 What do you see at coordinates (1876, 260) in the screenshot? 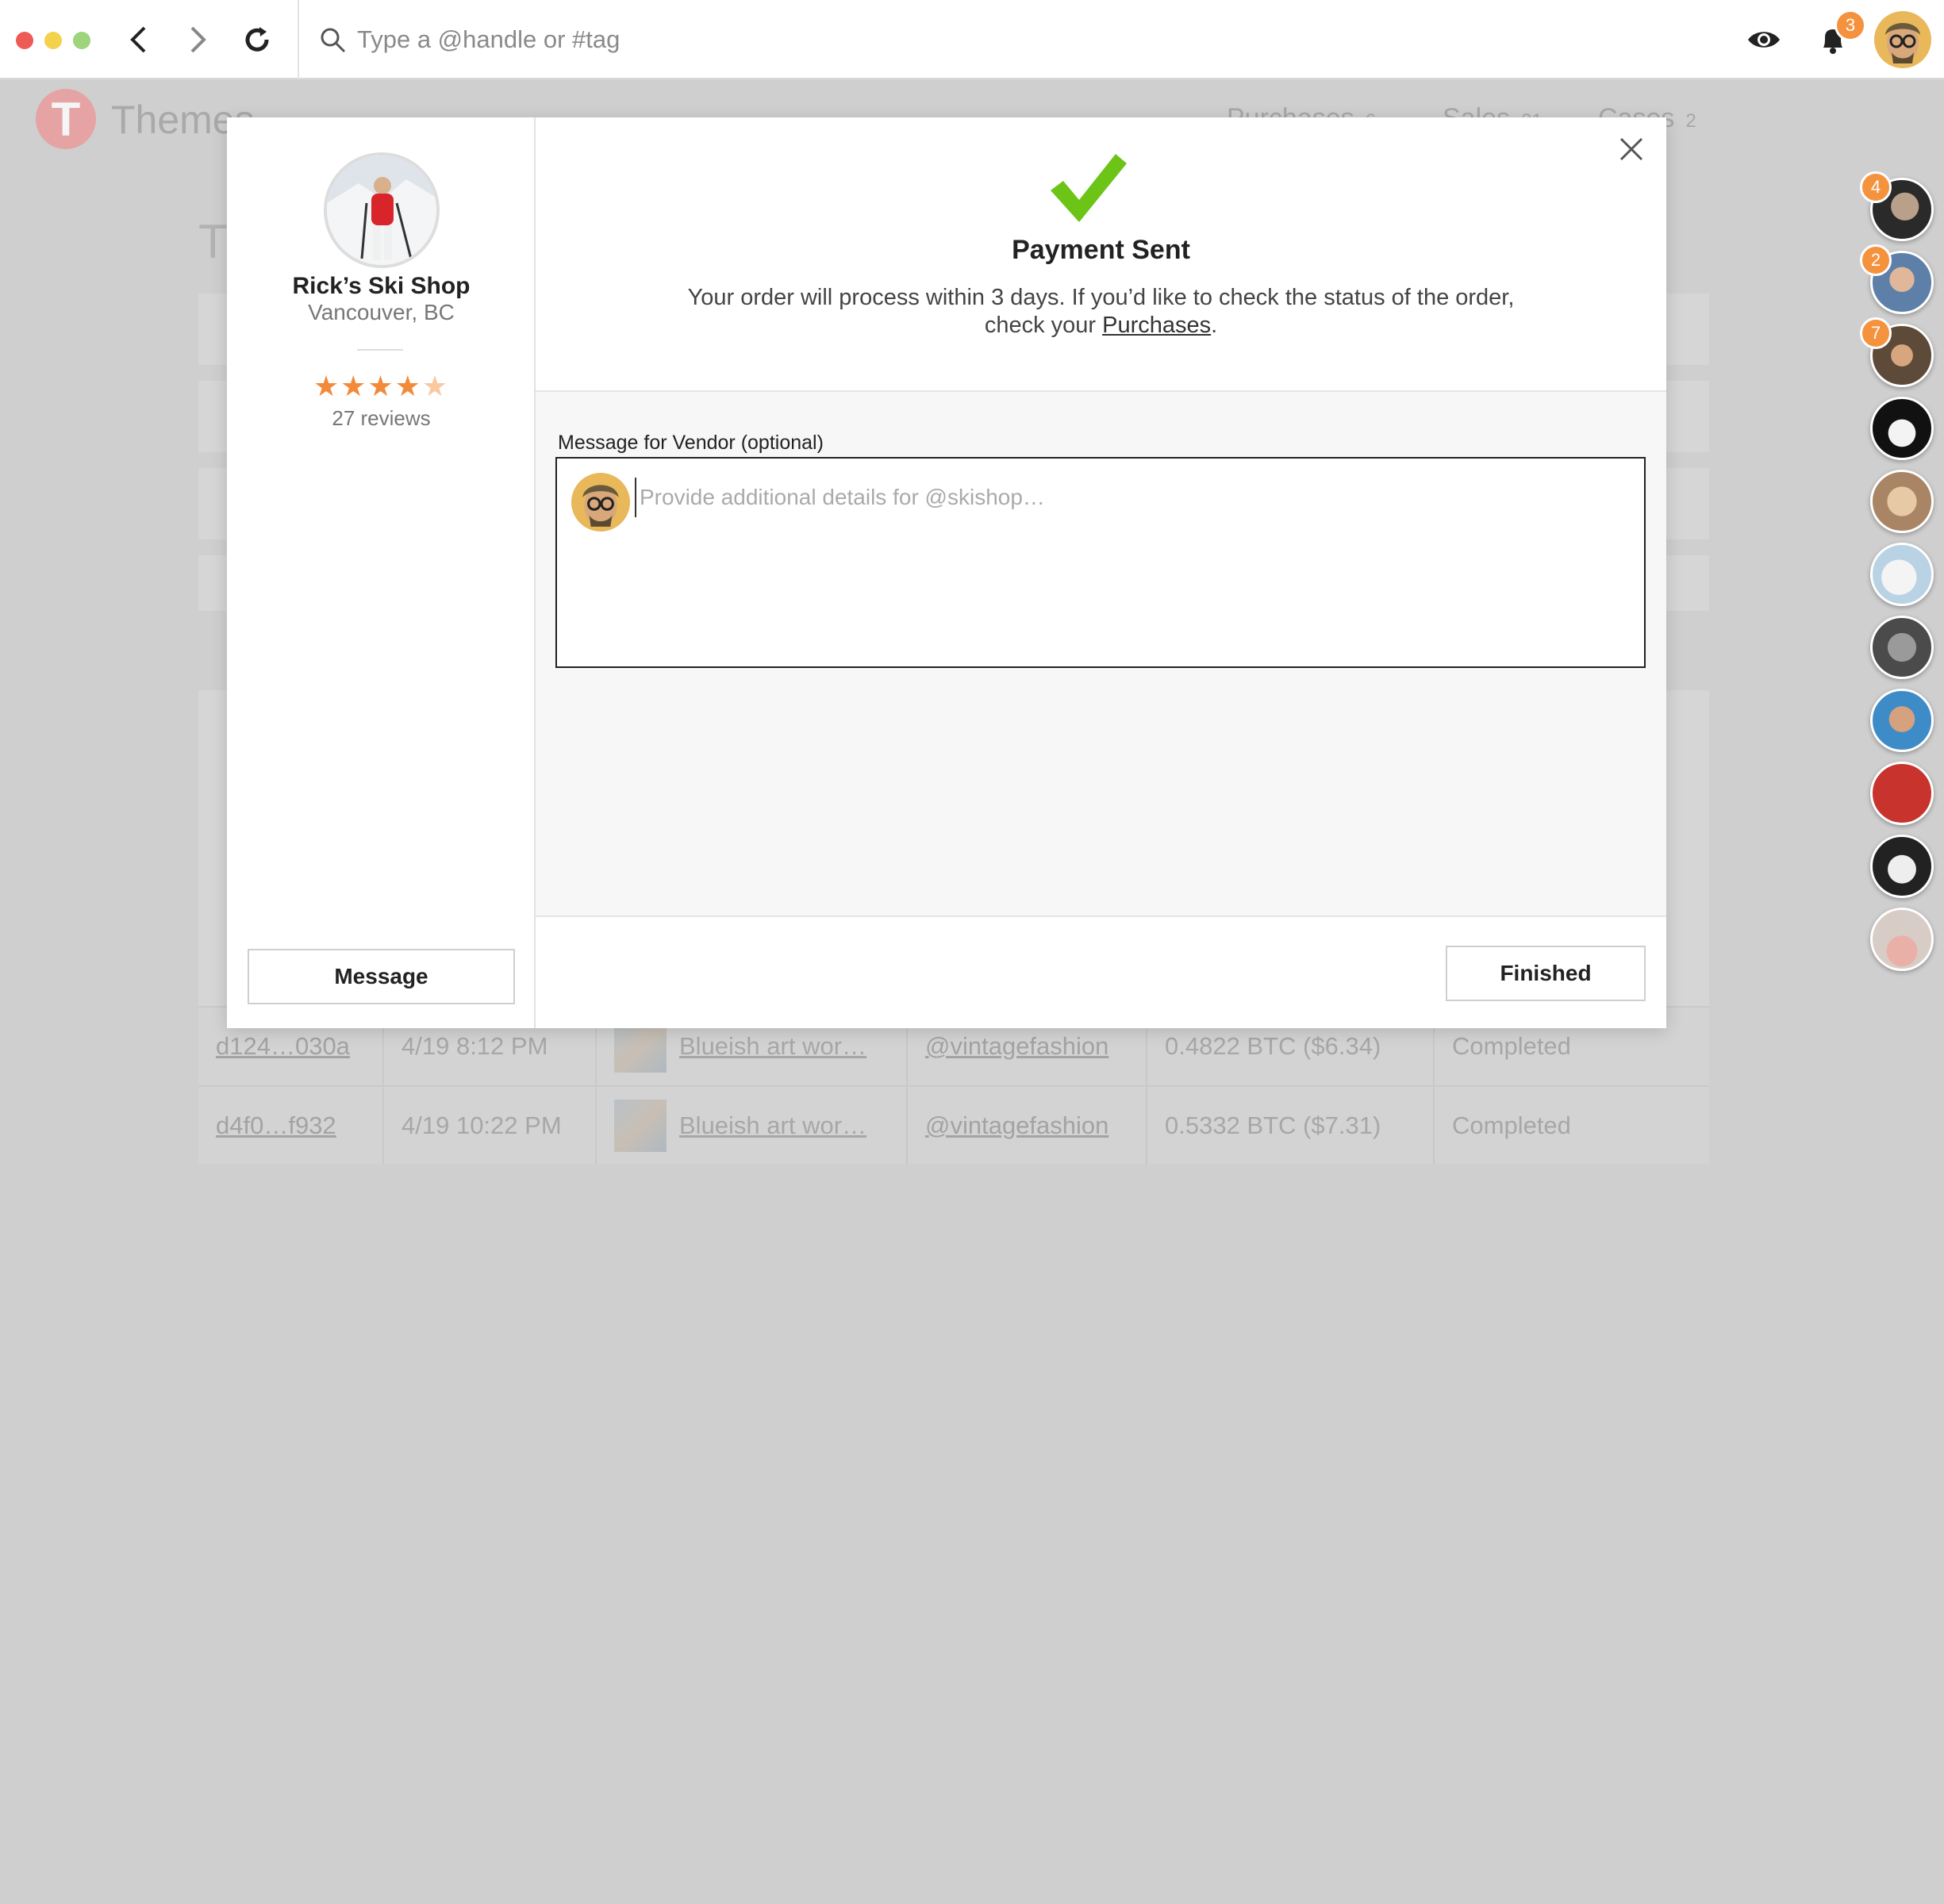
I see `contact-unread-badge: 2` at bounding box center [1876, 260].